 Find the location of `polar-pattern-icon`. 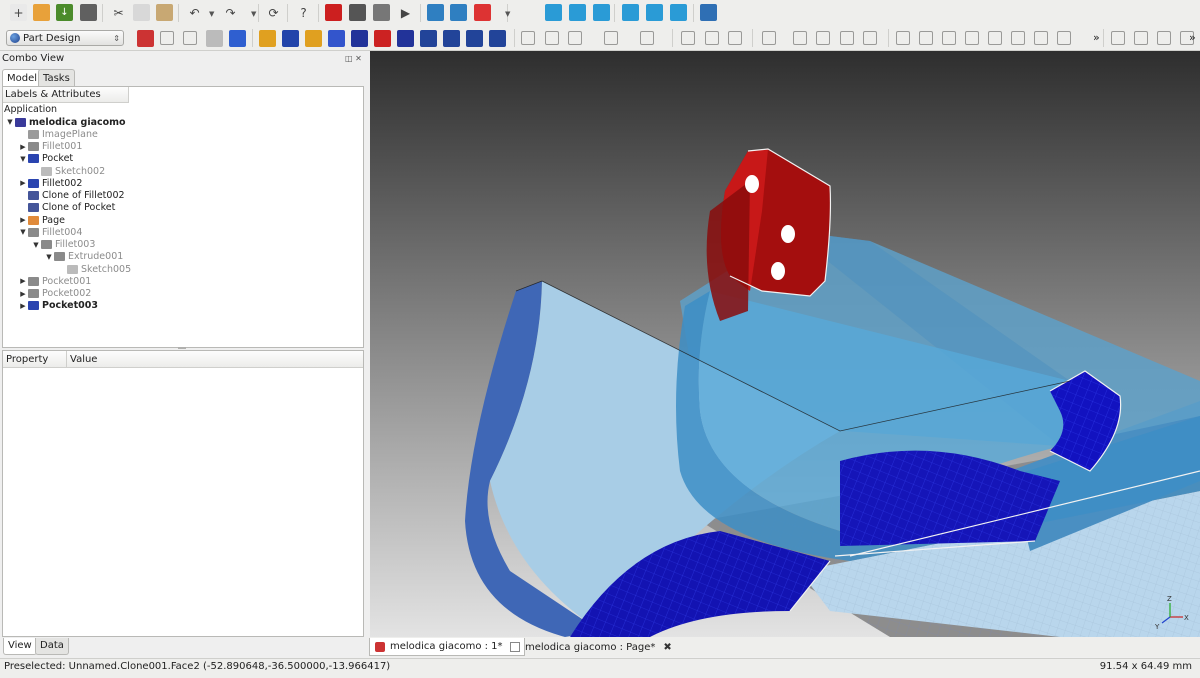

polar-pattern-icon is located at coordinates (474, 38).